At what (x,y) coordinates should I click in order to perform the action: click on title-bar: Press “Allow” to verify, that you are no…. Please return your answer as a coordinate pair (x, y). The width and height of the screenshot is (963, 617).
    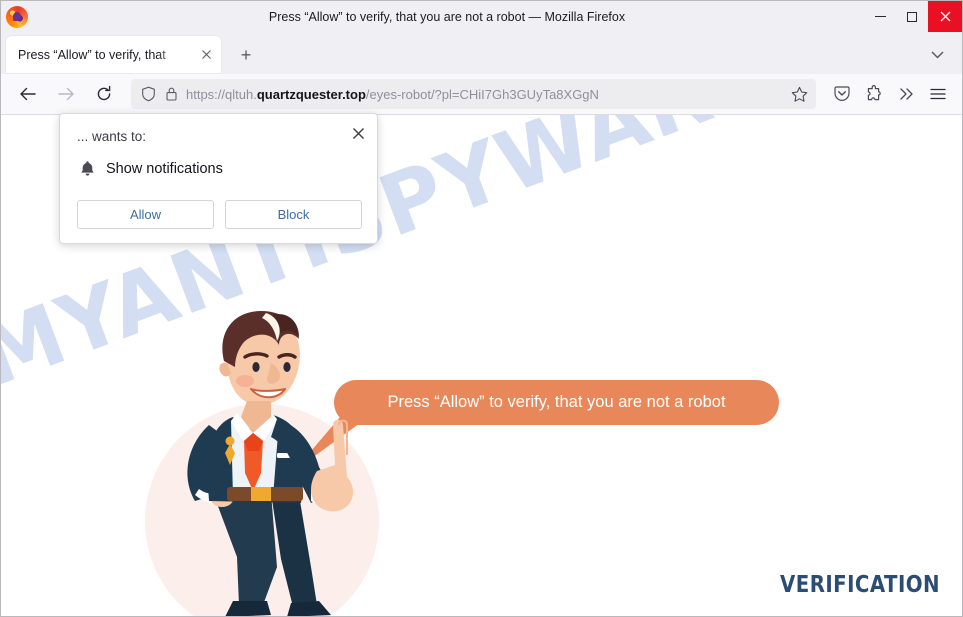
    Looking at the image, I should click on (481, 16).